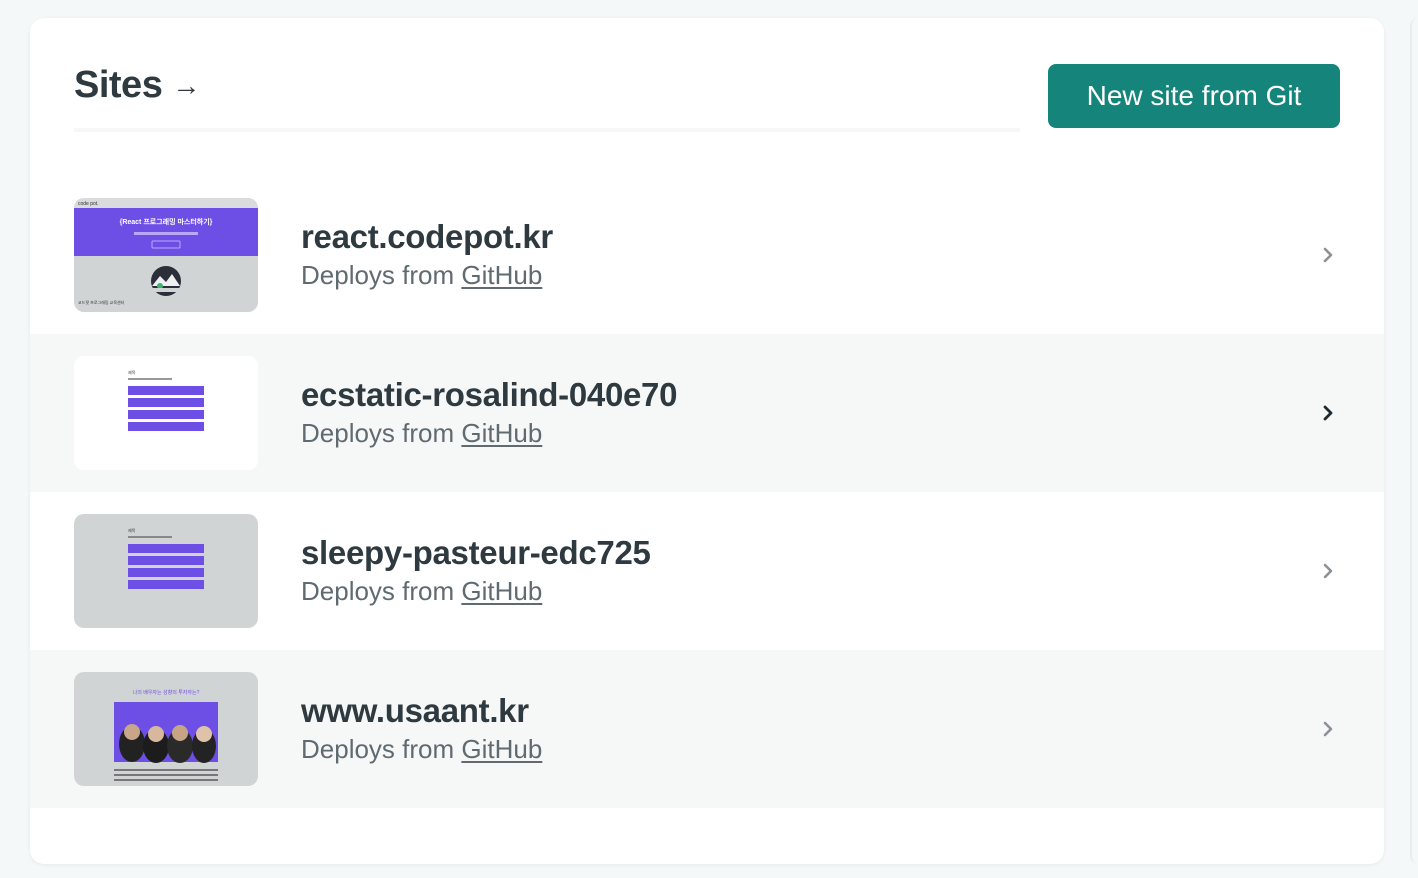  I want to click on thumb-footer-note: 코드팟 프로그래밍 교육센터, so click(101, 302).